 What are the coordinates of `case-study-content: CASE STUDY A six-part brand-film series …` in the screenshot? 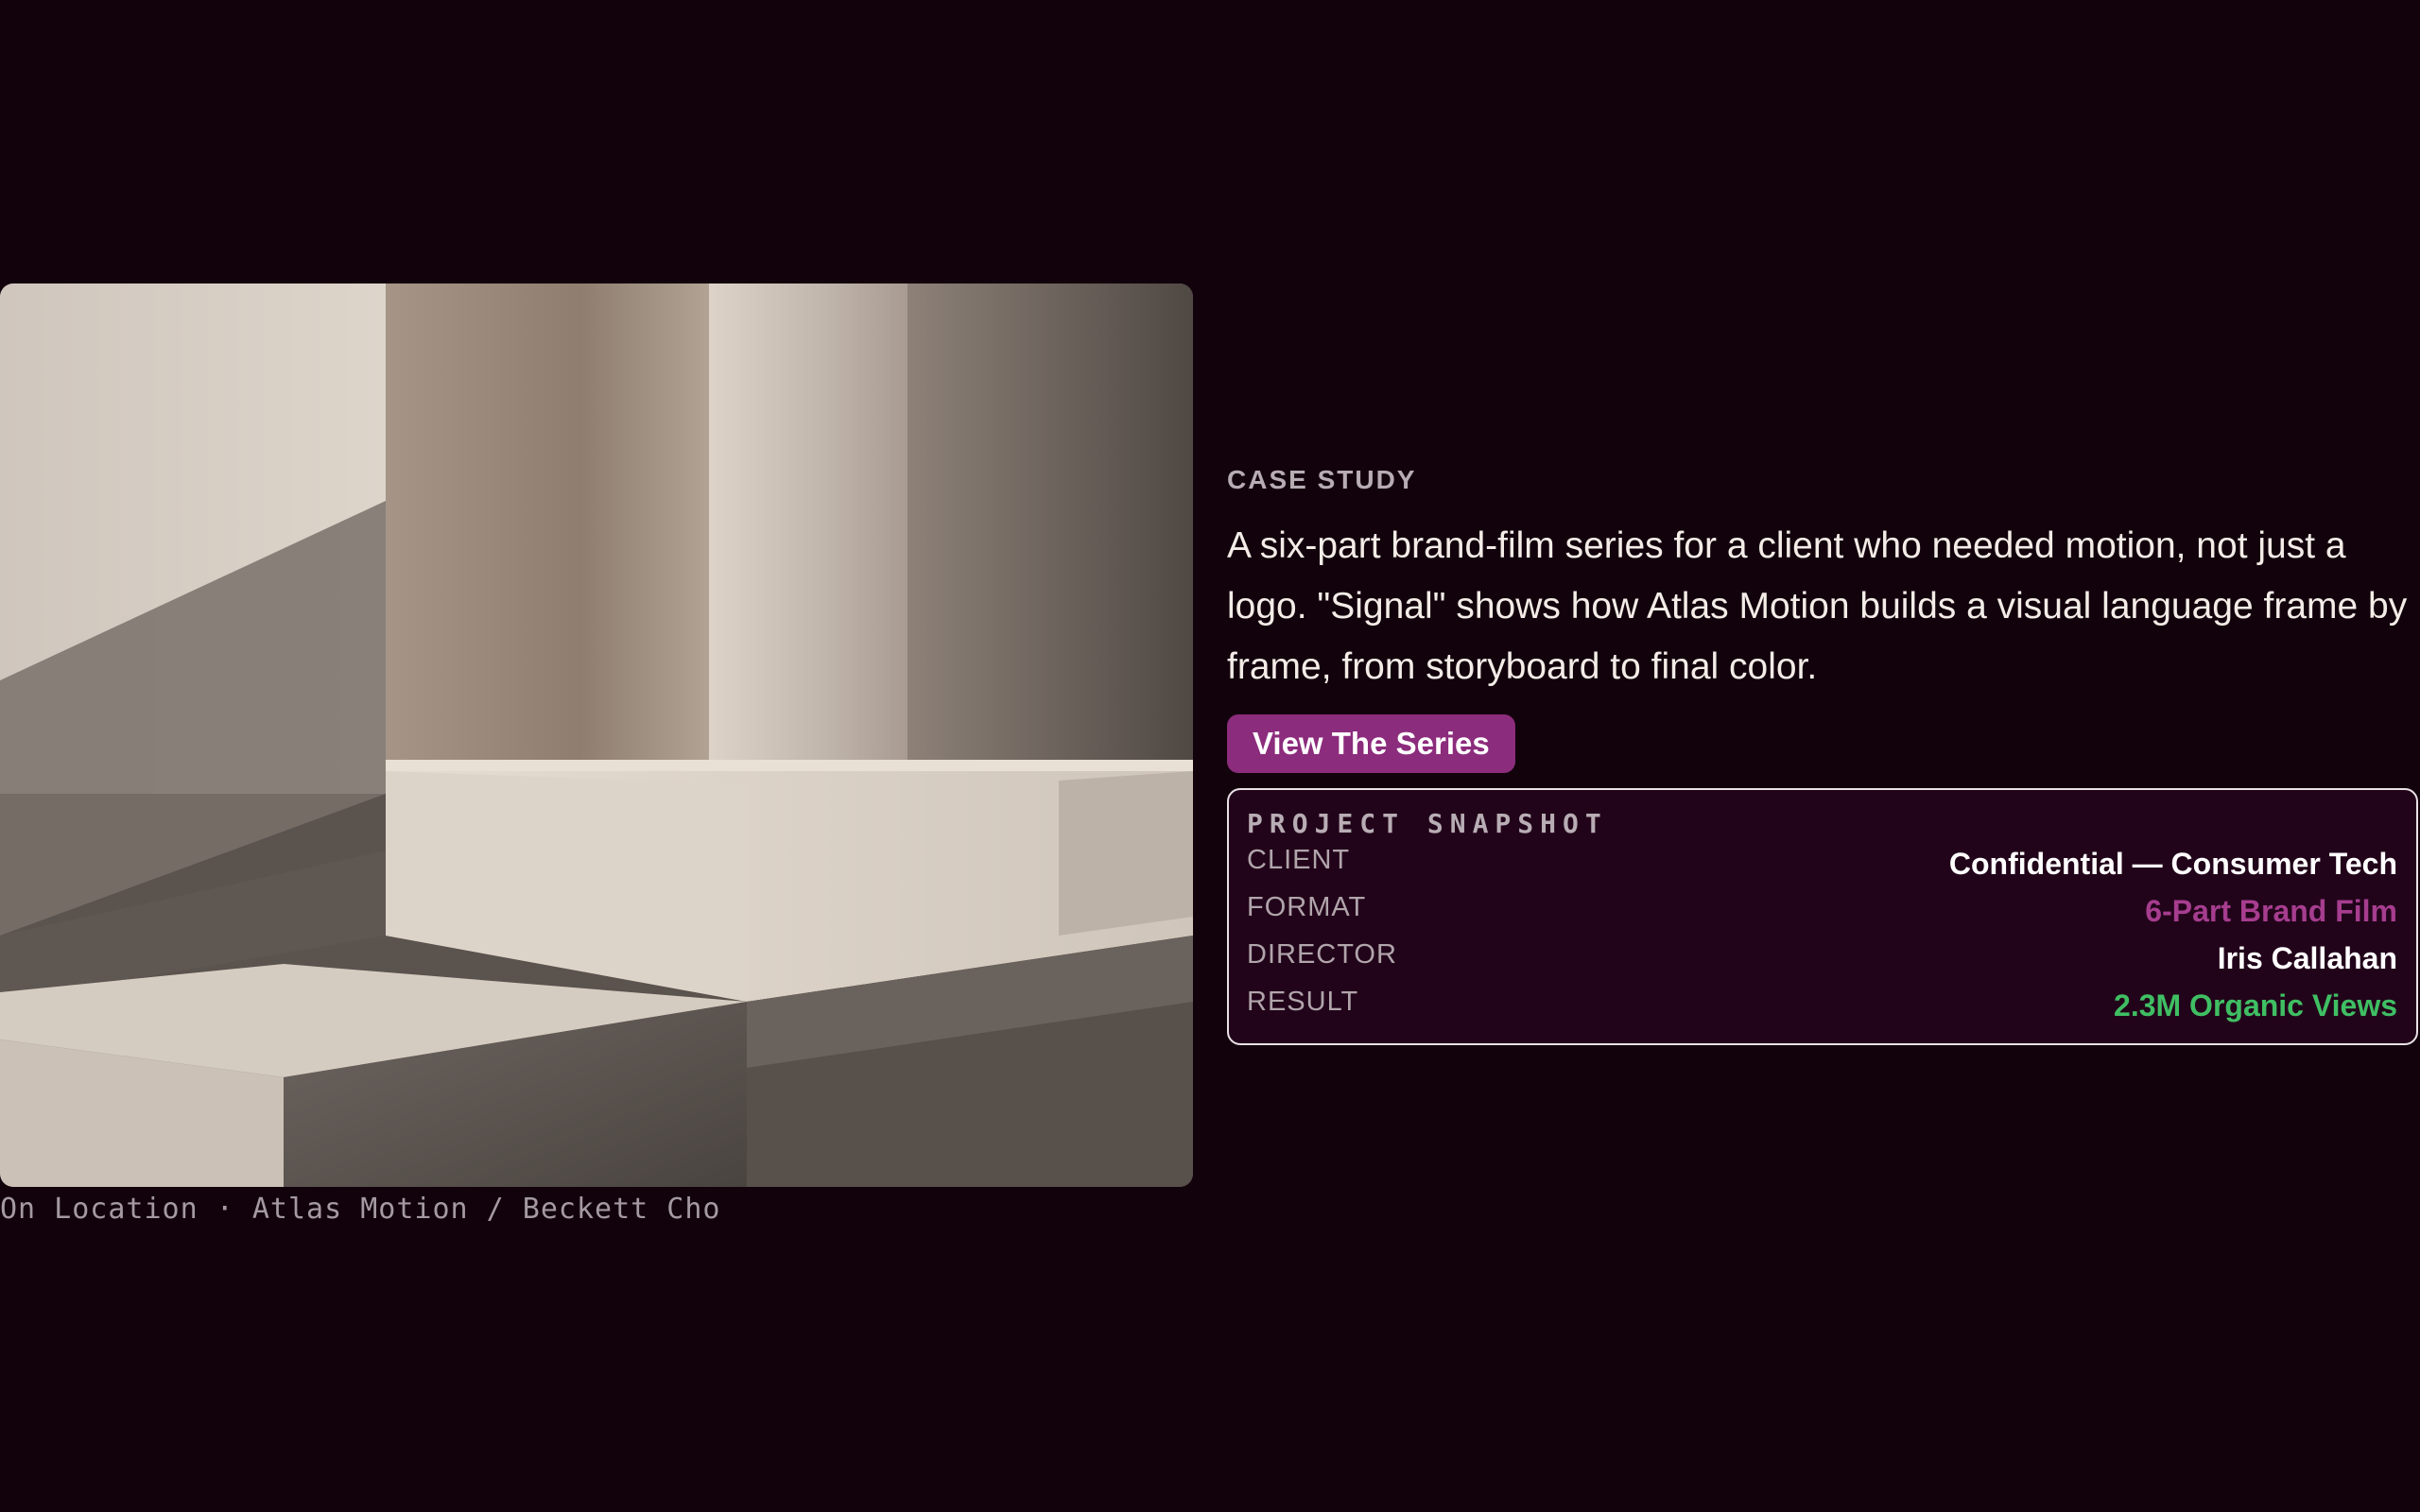 It's located at (1823, 617).